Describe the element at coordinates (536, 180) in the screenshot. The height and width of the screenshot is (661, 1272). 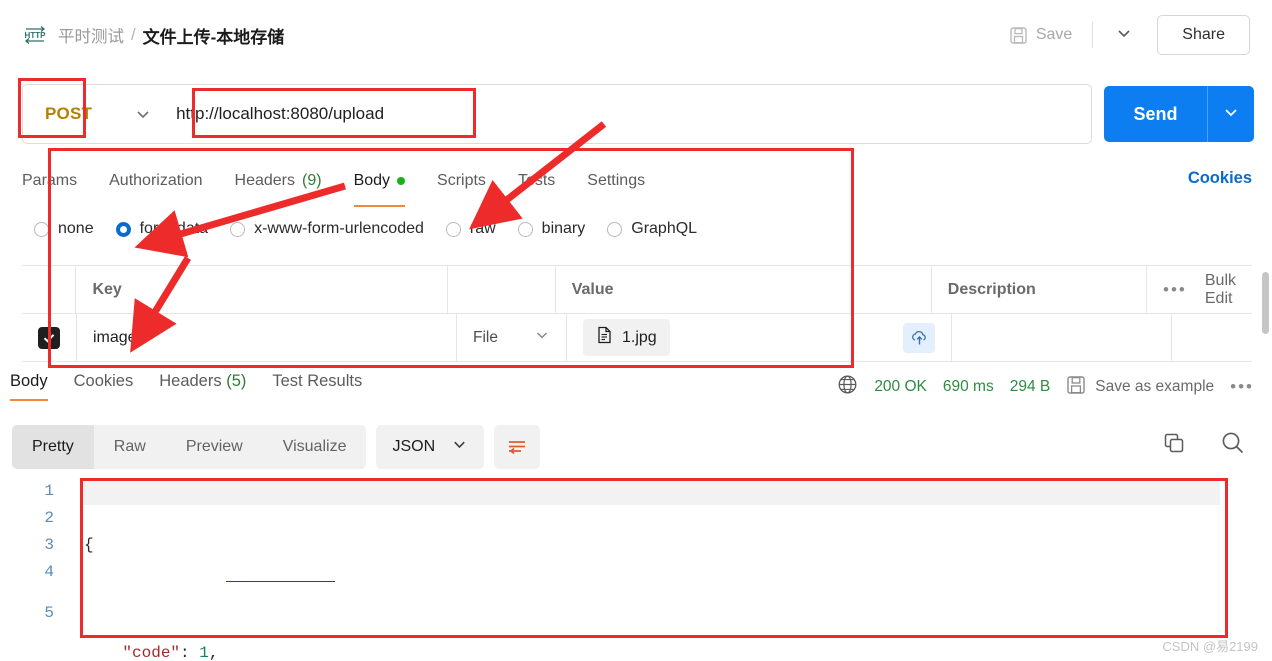
I see `tab-label: Tests` at that location.